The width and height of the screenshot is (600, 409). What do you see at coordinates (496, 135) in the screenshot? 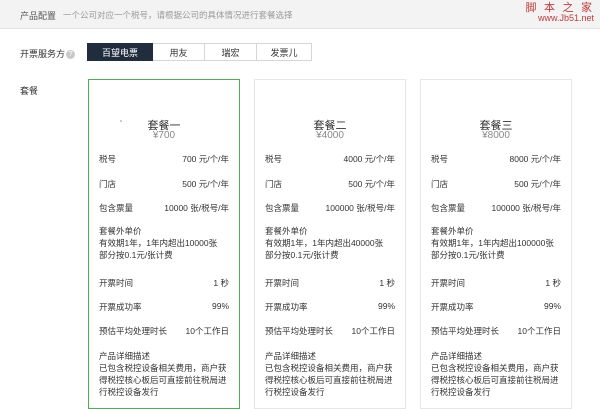
I see `plan-price: ¥8000` at bounding box center [496, 135].